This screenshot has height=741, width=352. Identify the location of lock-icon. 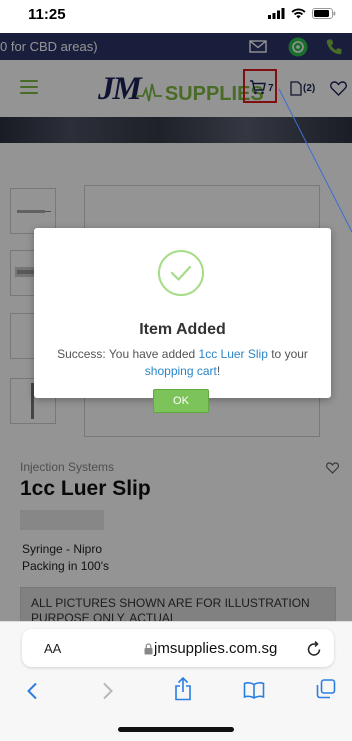
(148, 649).